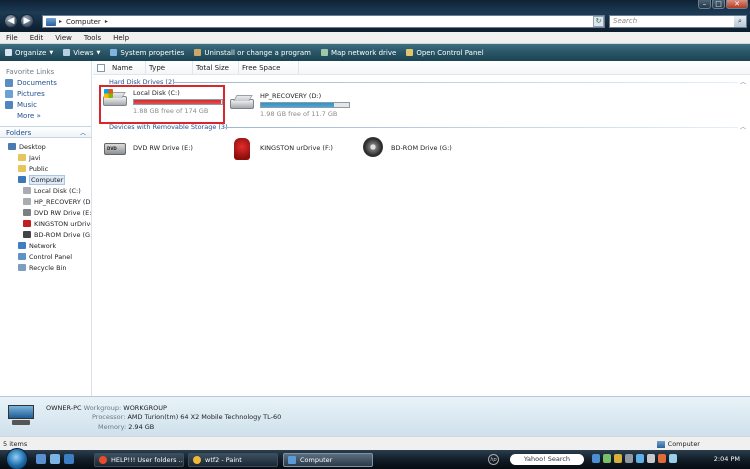 This screenshot has height=469, width=750. I want to click on close-button: ✕, so click(737, 4).